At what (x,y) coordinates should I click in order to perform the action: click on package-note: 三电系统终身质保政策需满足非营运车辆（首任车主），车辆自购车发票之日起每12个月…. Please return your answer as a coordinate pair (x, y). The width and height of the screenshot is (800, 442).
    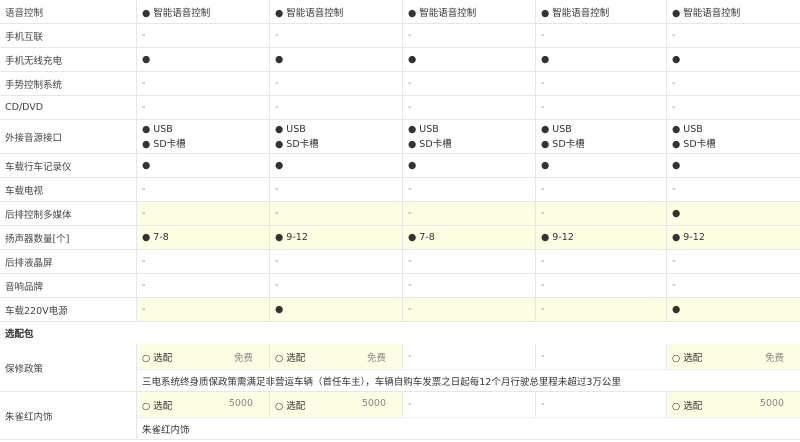
    Looking at the image, I should click on (468, 380).